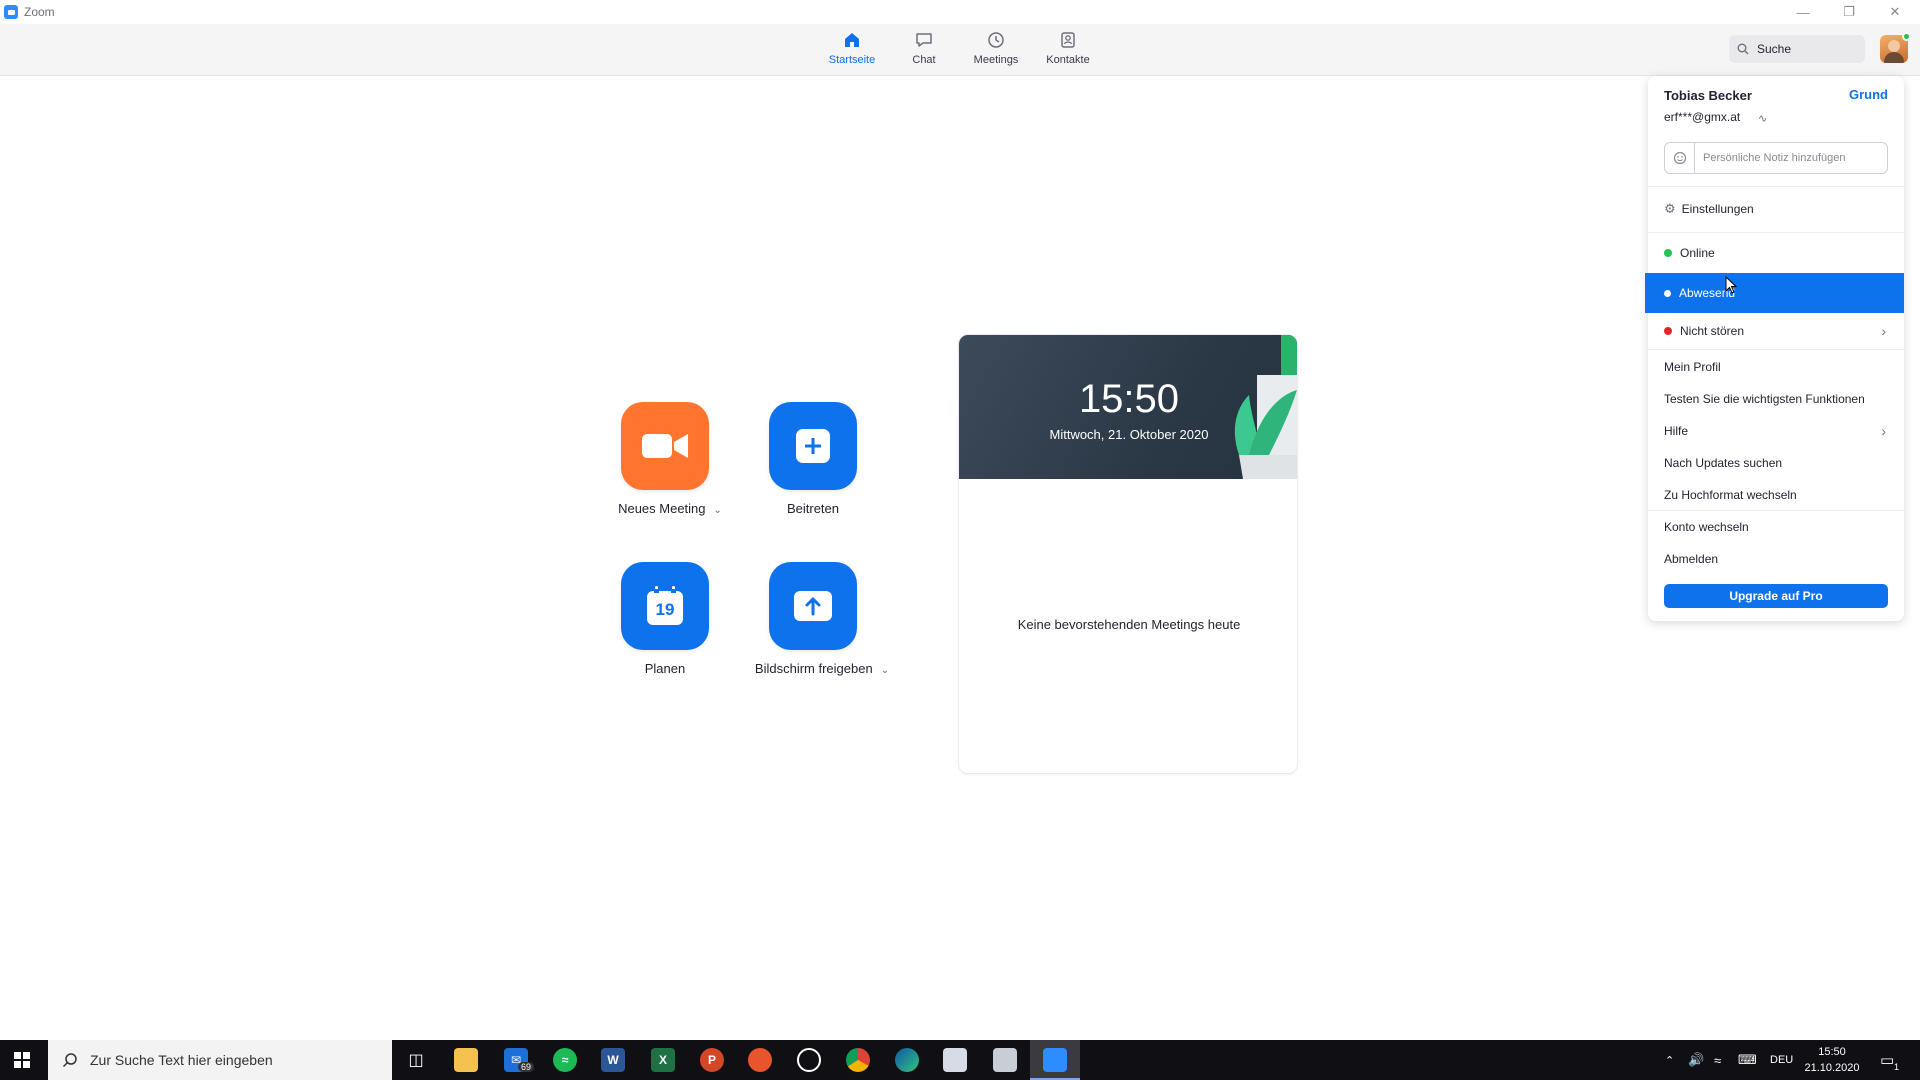 The image size is (1920, 1080). Describe the element at coordinates (1068, 60) in the screenshot. I see `tab-label: Kontakte` at that location.